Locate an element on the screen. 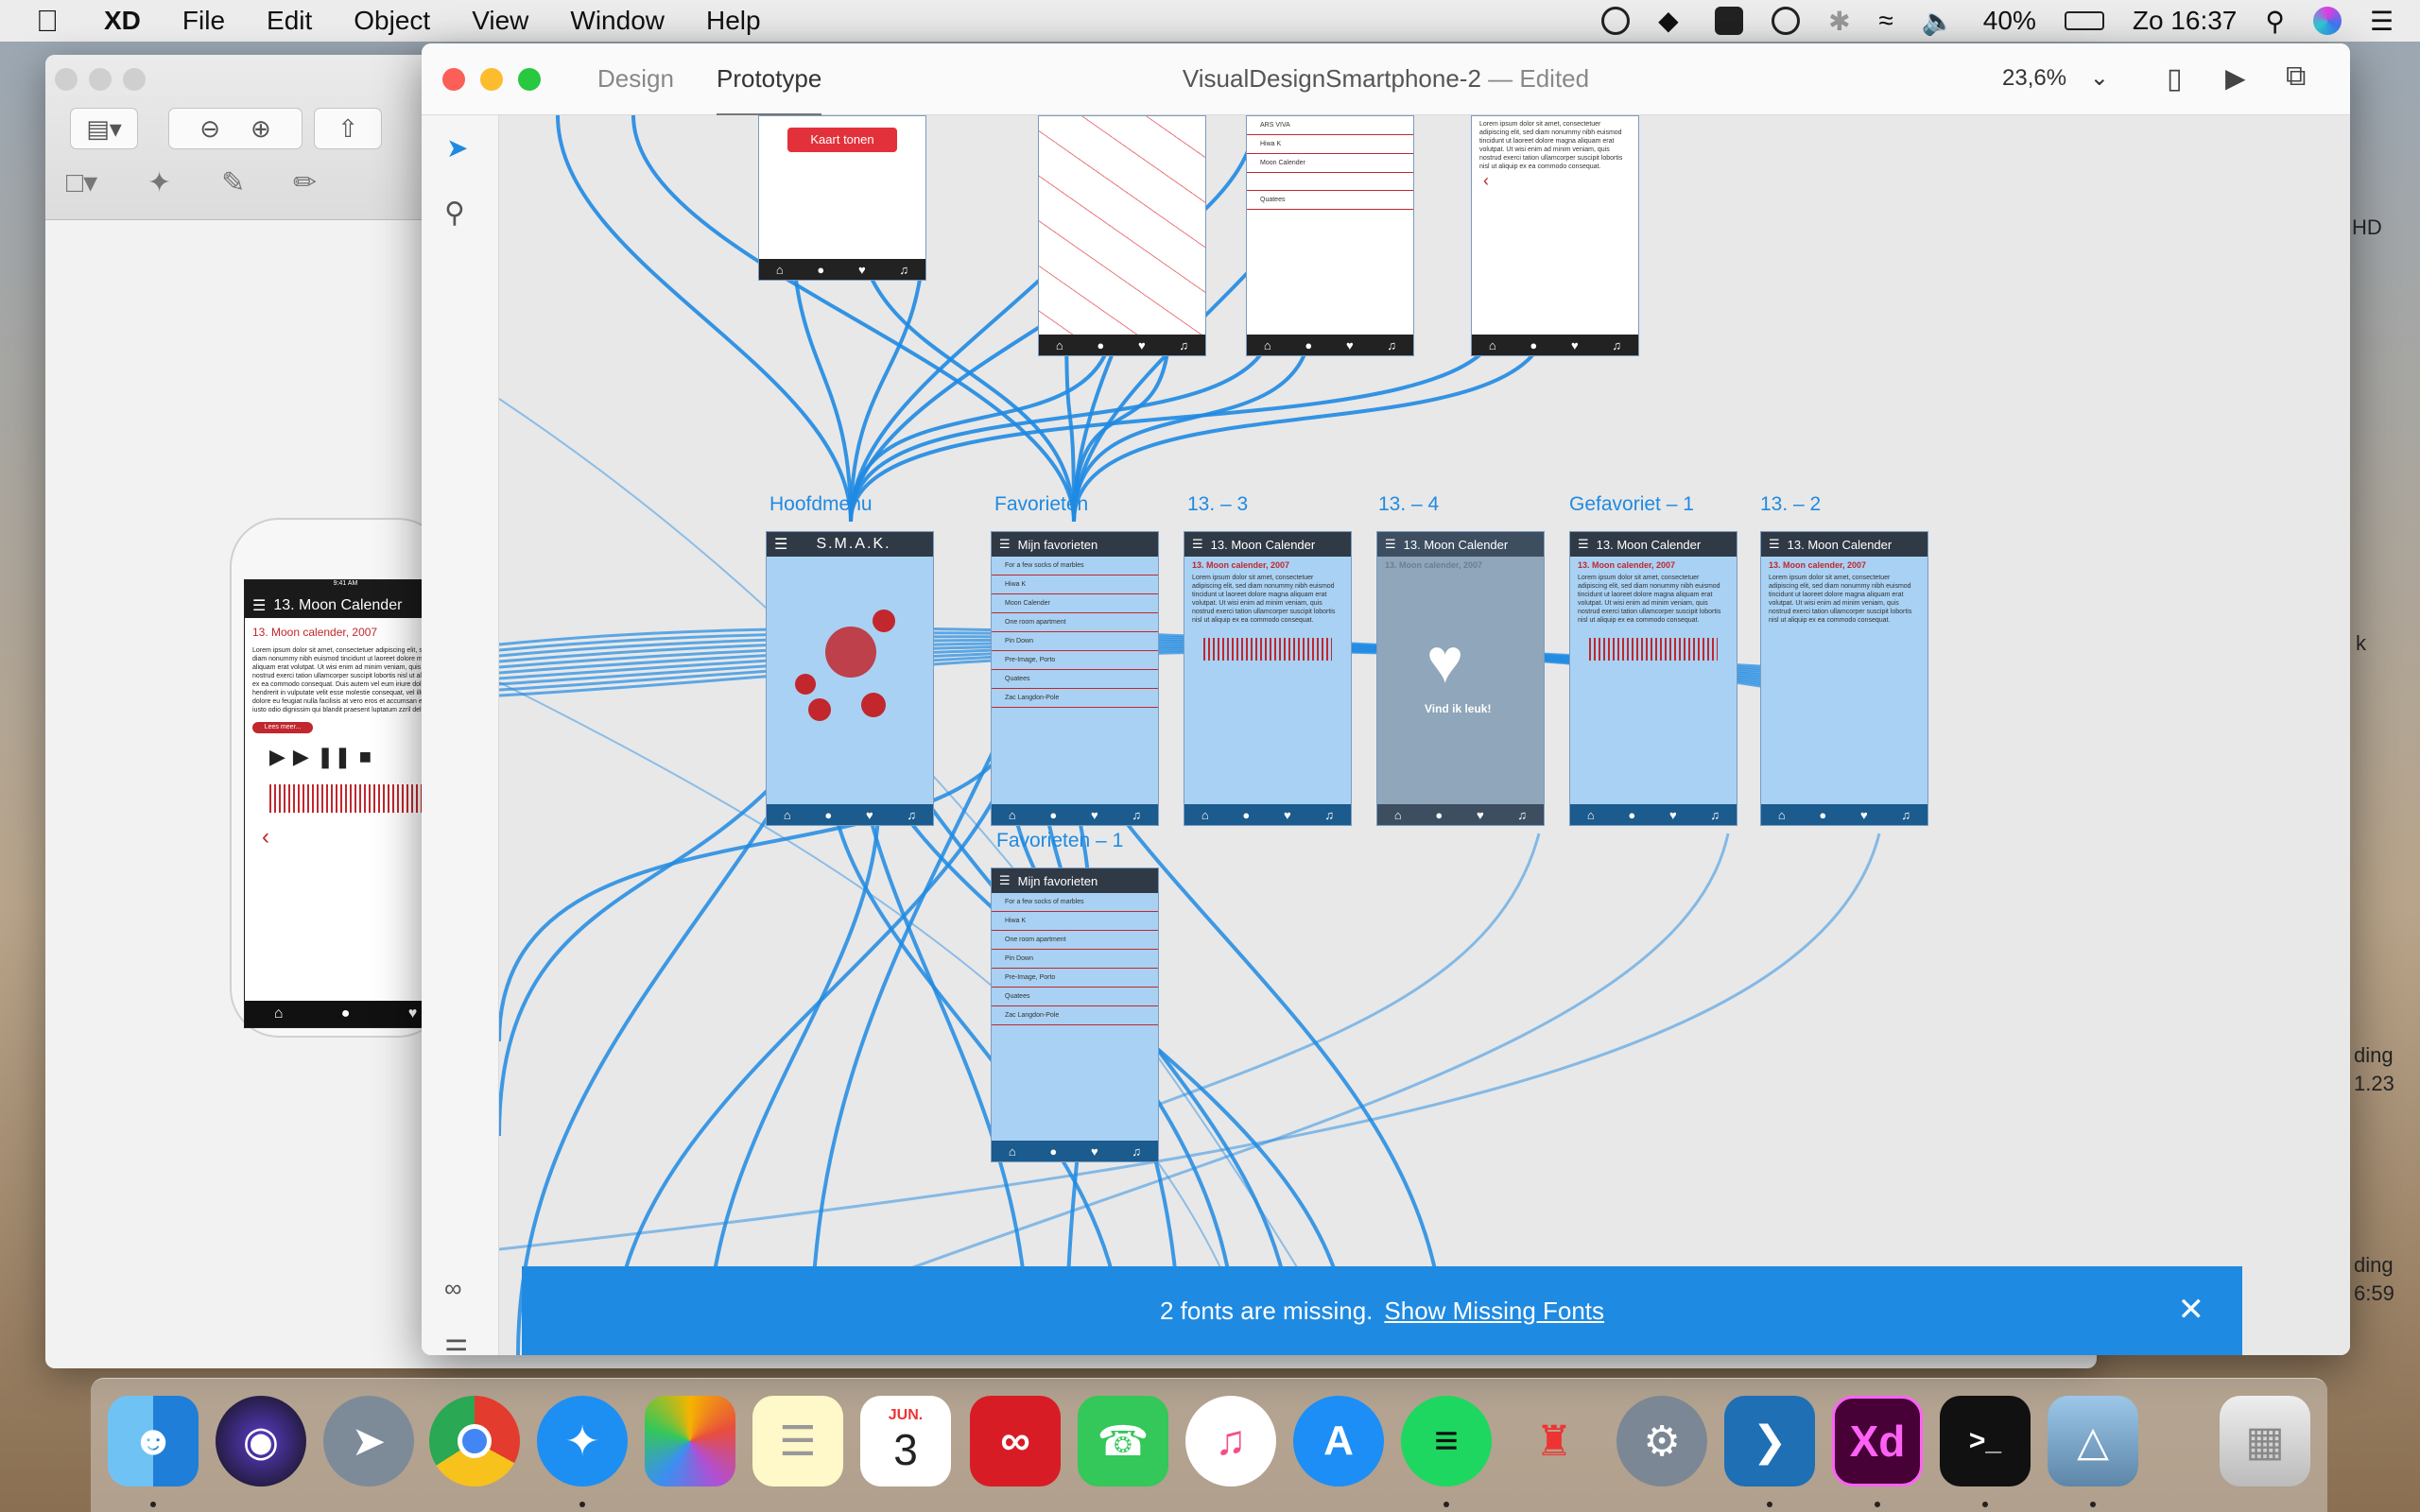 The width and height of the screenshot is (2420, 1512). back-icon: ‹ is located at coordinates (345, 837).